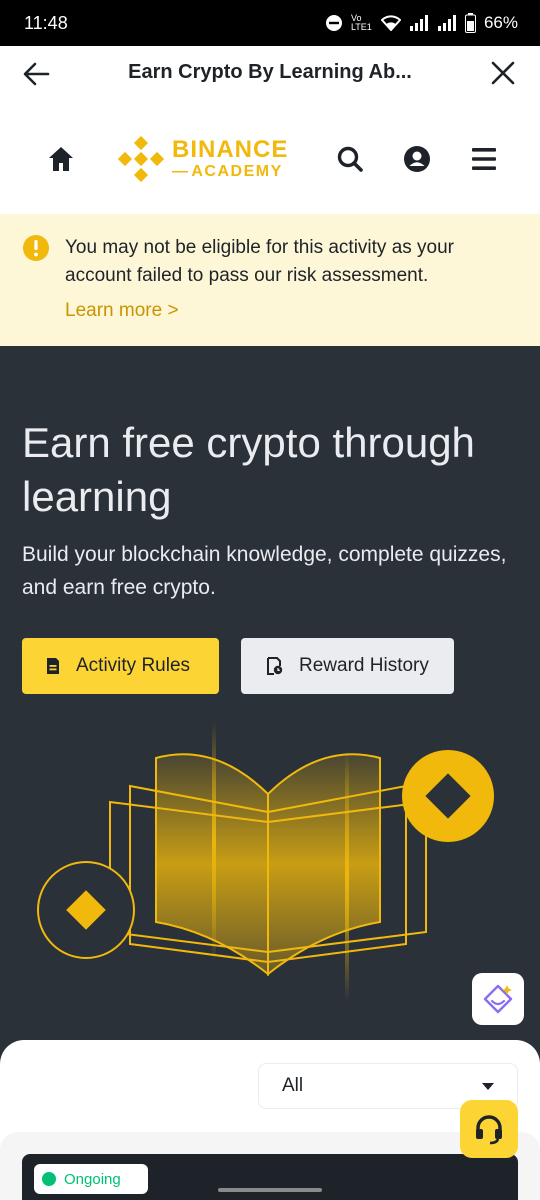 The width and height of the screenshot is (540, 1200). Describe the element at coordinates (36, 248) in the screenshot. I see `warning-icon` at that location.